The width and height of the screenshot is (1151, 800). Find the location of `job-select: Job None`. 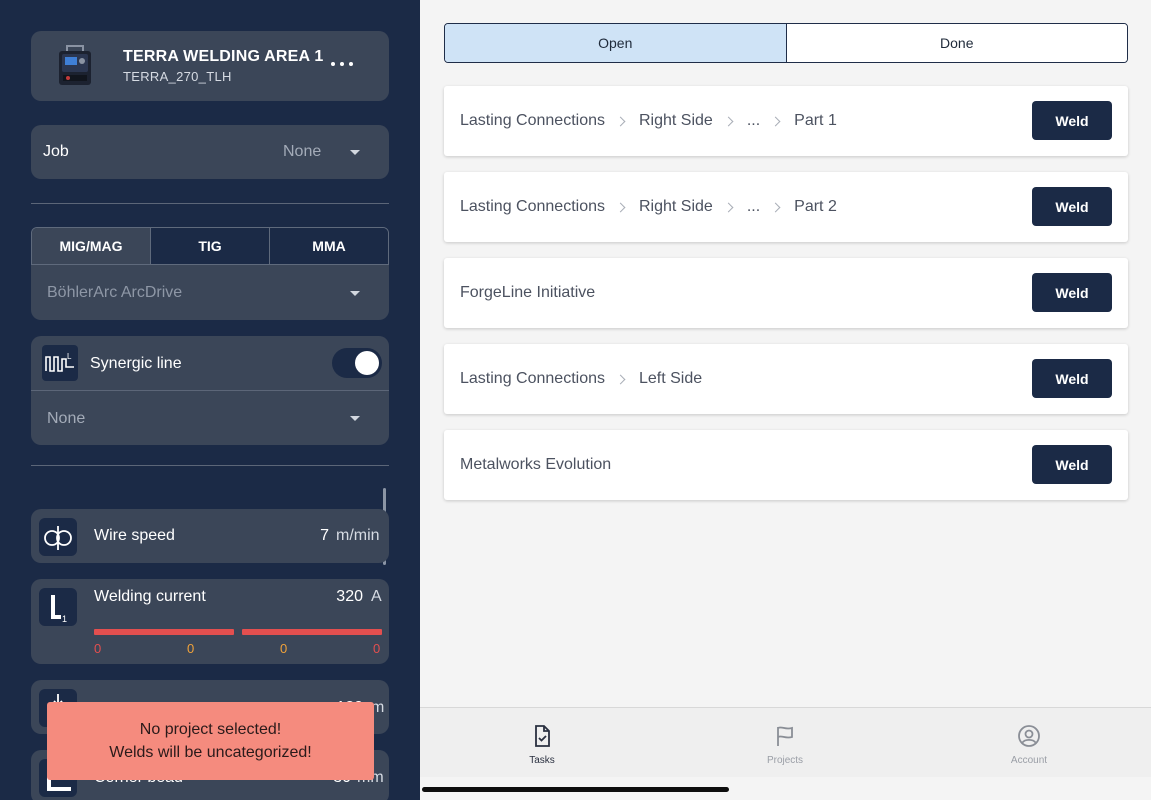

job-select: Job None is located at coordinates (210, 152).